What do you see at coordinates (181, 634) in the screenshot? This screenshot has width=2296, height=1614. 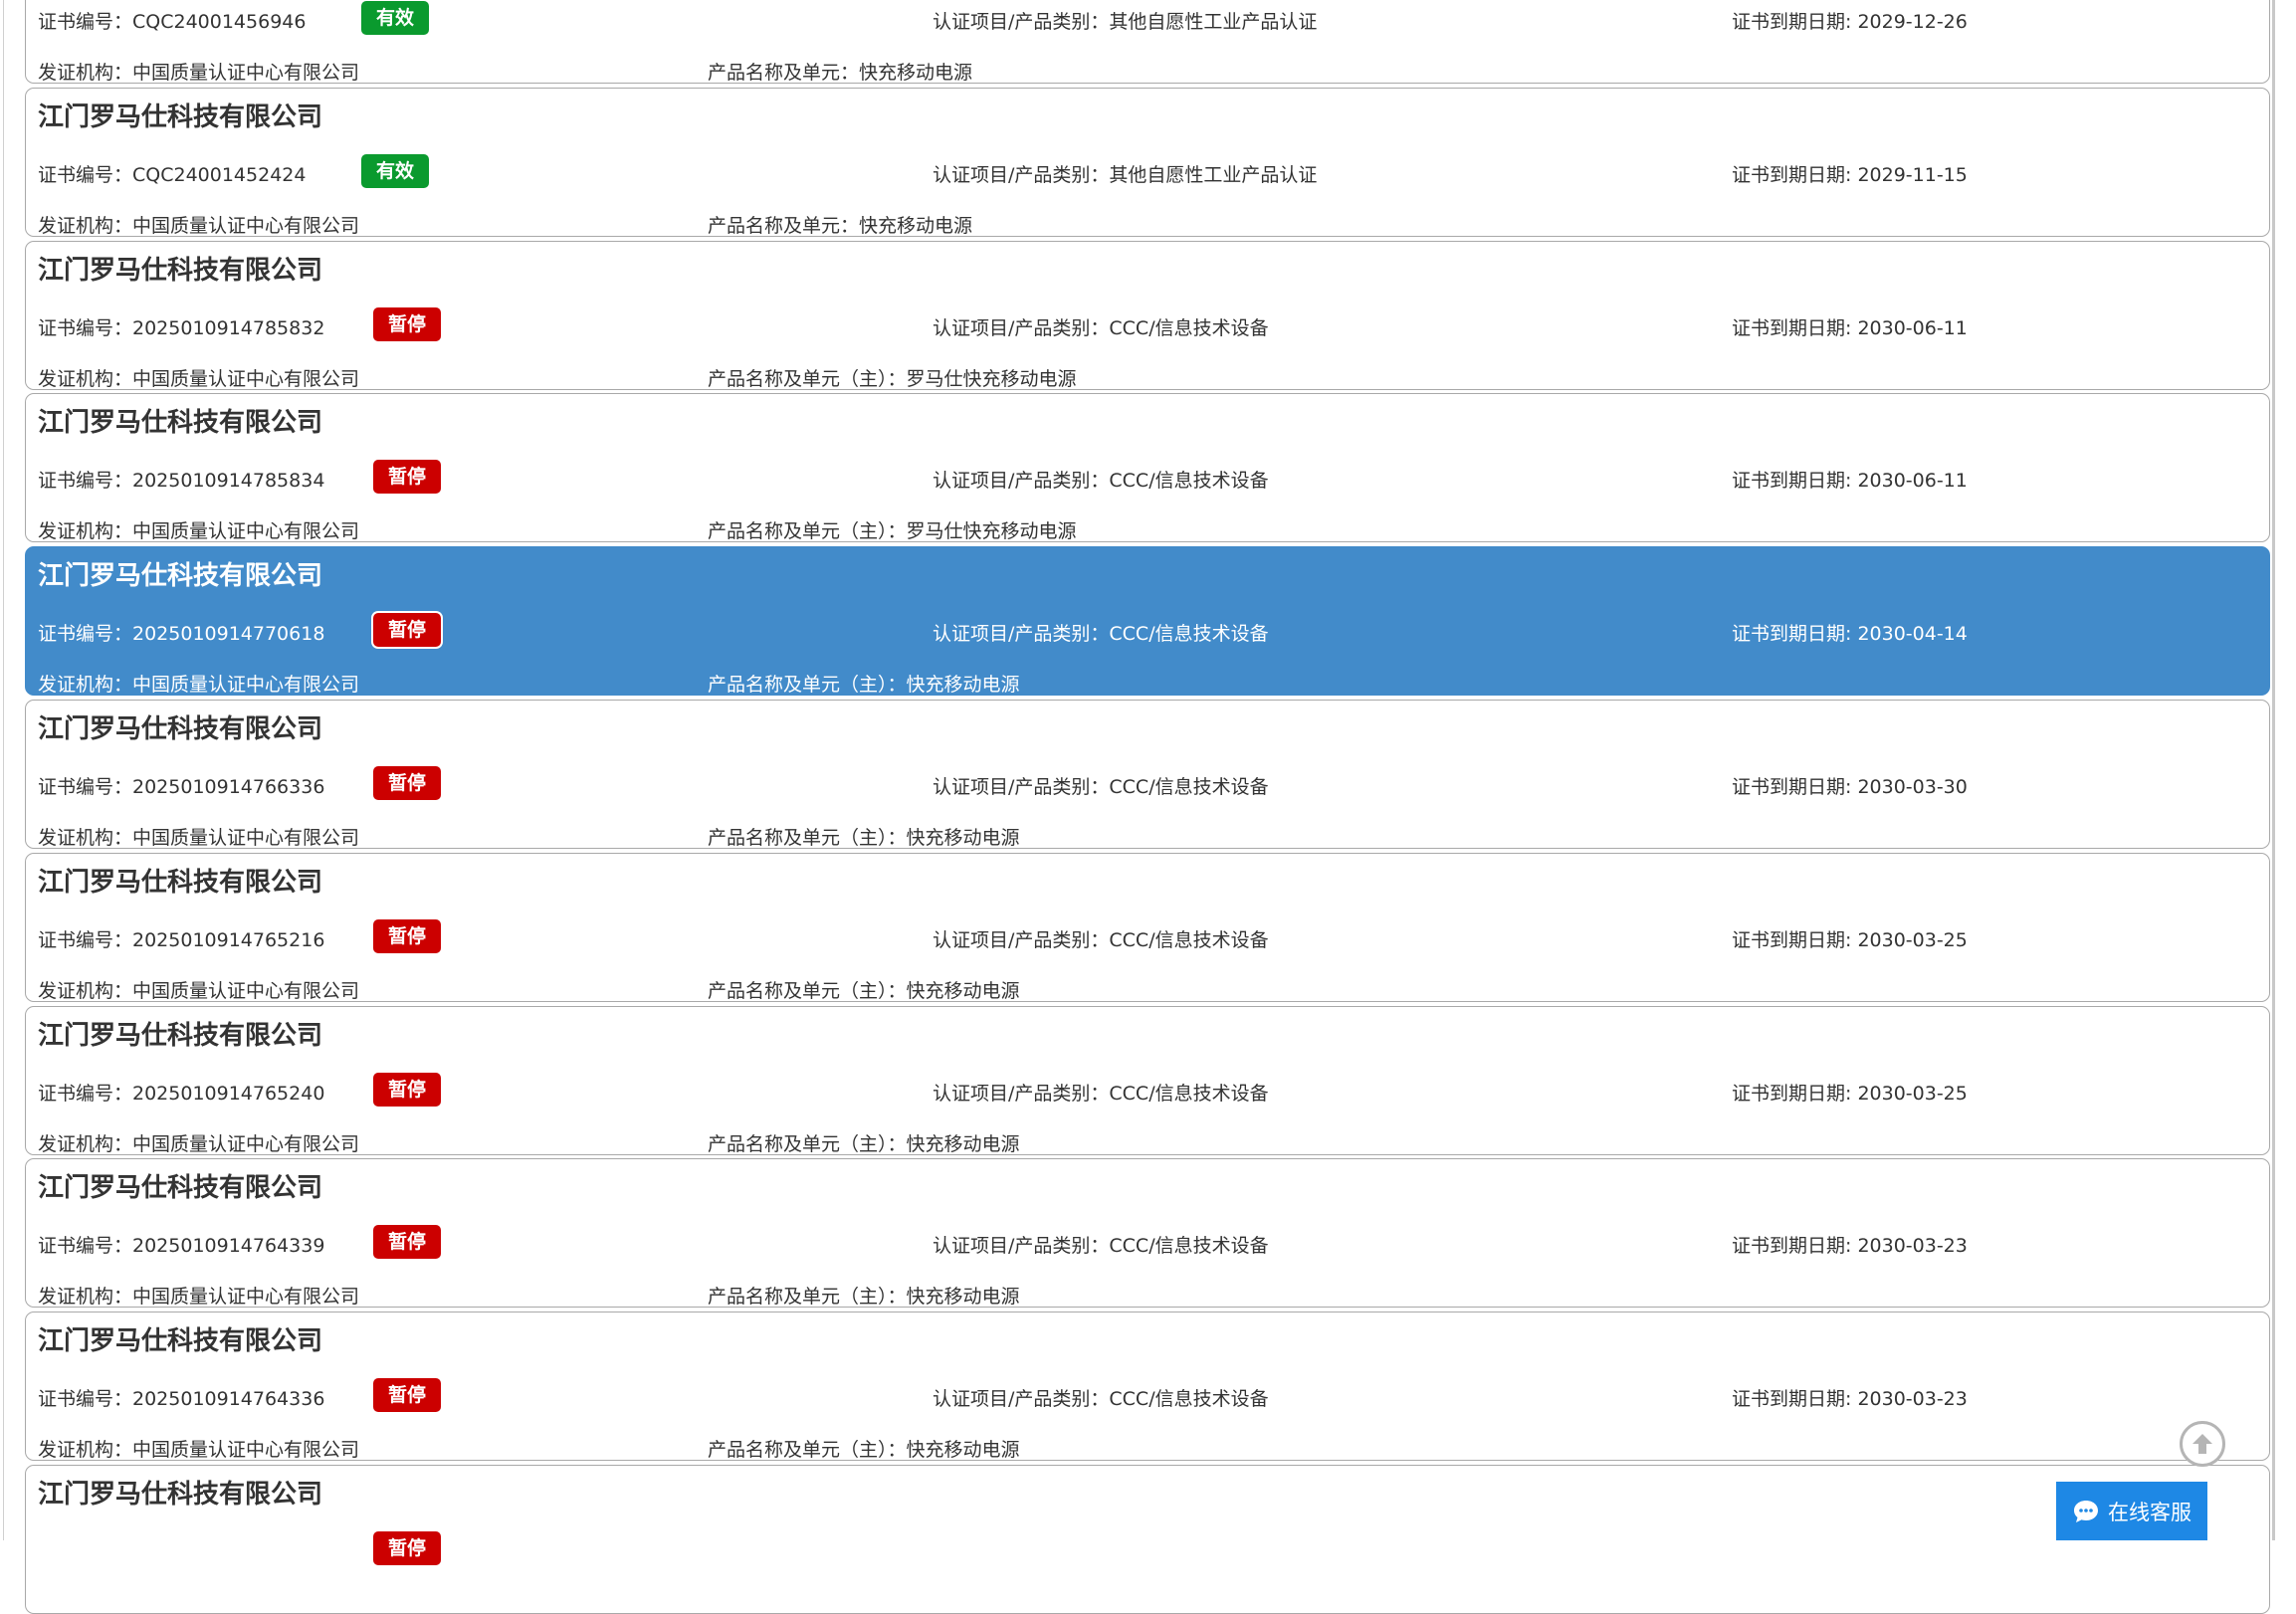 I see `certificate-number: 证书编号：2025010914770618` at bounding box center [181, 634].